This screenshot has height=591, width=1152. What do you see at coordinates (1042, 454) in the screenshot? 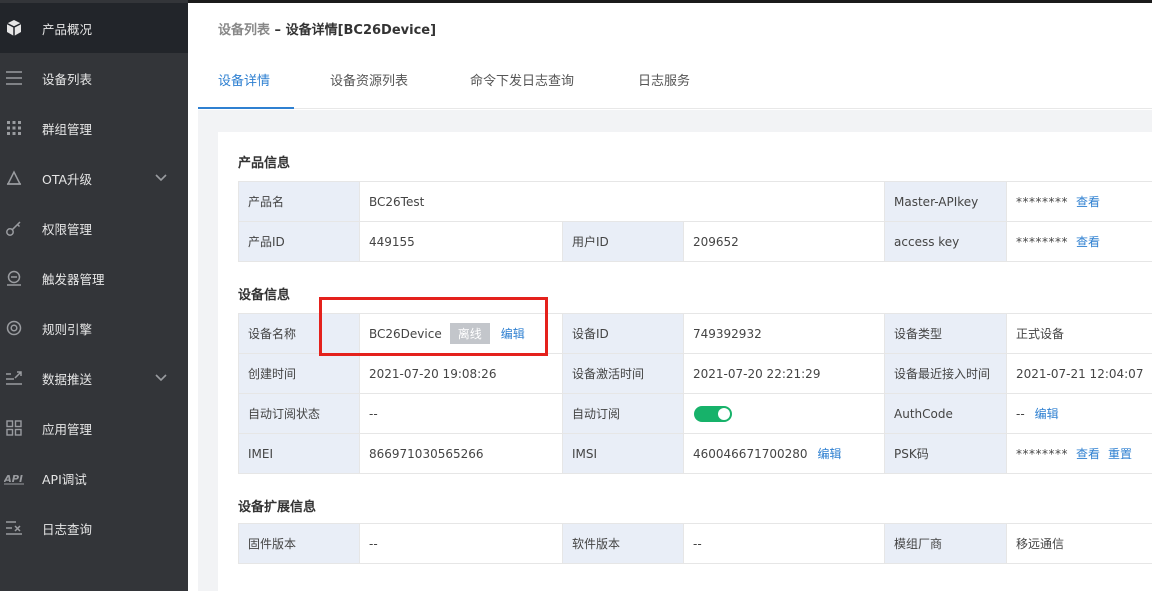
I see `psk-value: ********` at bounding box center [1042, 454].